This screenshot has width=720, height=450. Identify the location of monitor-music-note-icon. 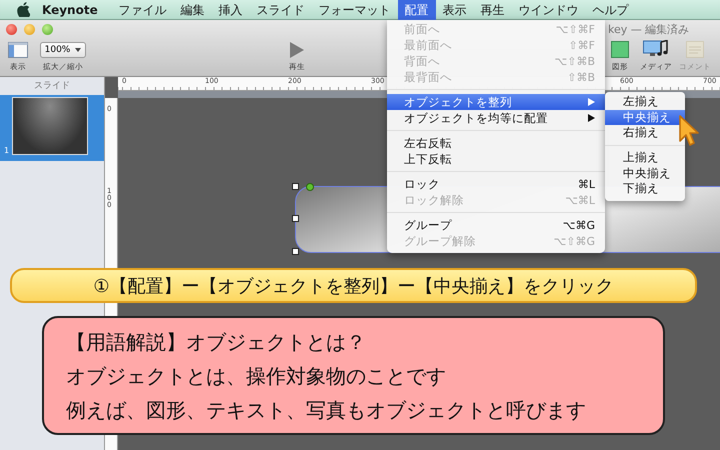
(656, 49).